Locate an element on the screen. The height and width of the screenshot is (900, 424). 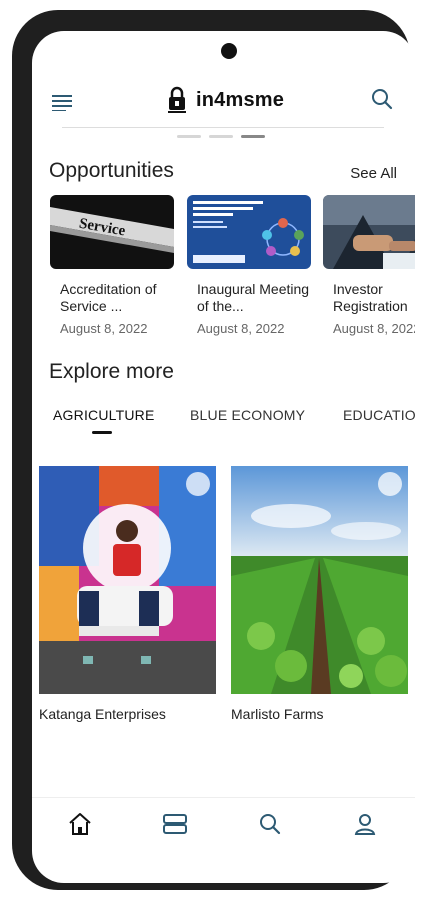
tab-agriculture: AGRICULTURE is located at coordinates (104, 415).